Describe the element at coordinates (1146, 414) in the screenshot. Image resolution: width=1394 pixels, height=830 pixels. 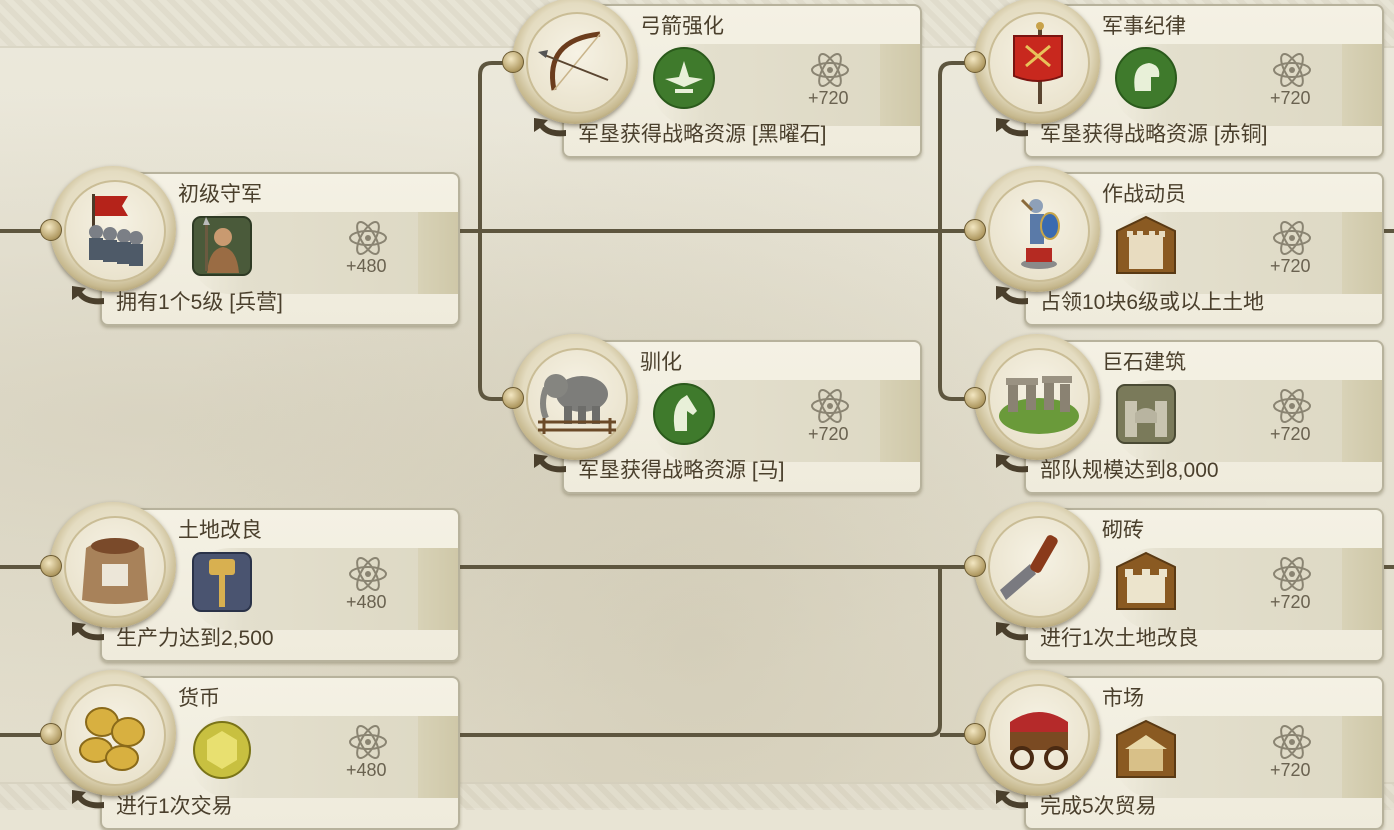
I see `stone-gate-icon` at that location.